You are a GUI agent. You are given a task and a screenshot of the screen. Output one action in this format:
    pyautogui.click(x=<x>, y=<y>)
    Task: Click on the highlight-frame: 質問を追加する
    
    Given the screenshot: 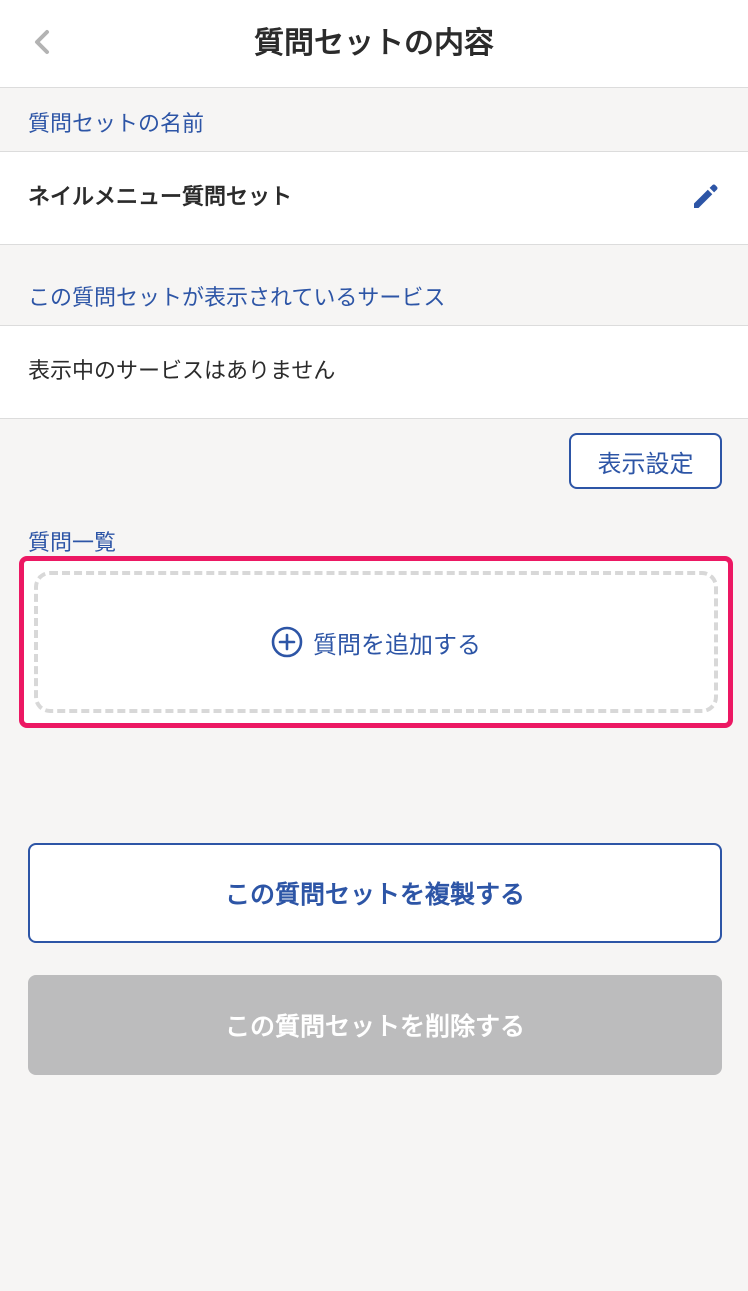 What is the action you would take?
    pyautogui.click(x=376, y=642)
    